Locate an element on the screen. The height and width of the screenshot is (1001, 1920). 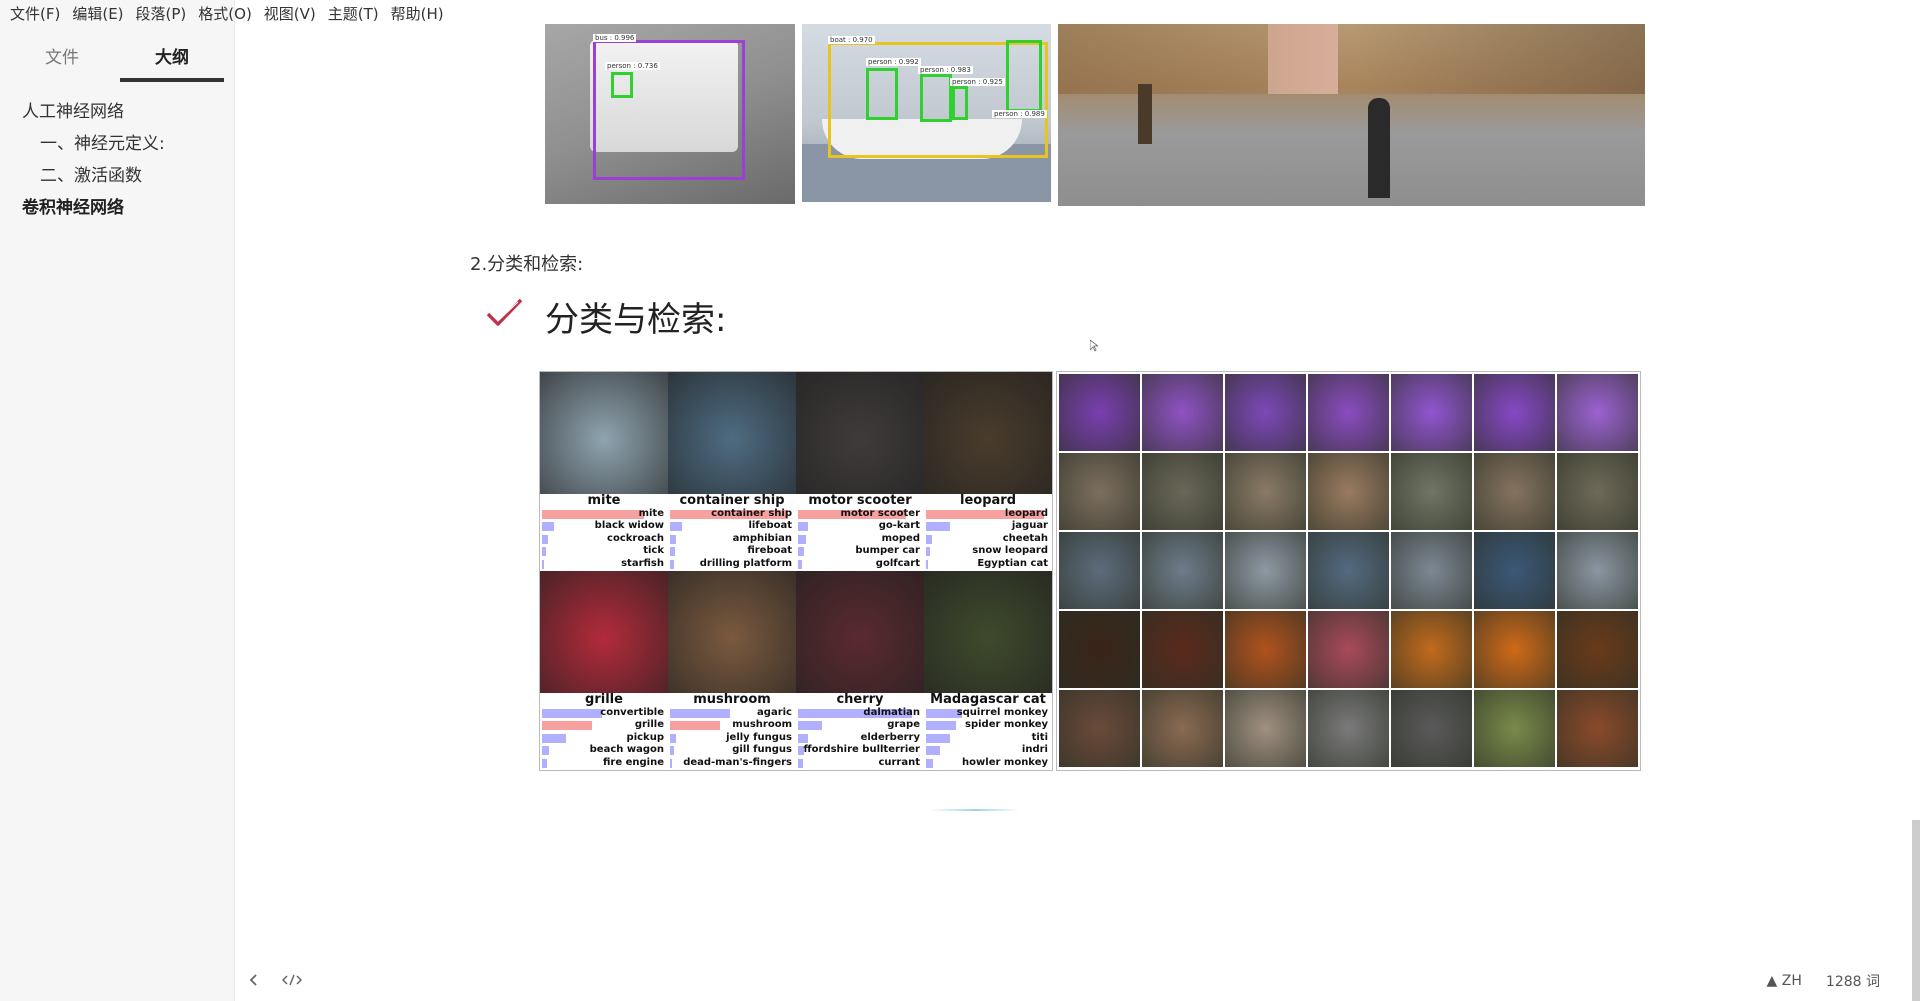
classification-true-label: Madagascar cat is located at coordinates (988, 699).